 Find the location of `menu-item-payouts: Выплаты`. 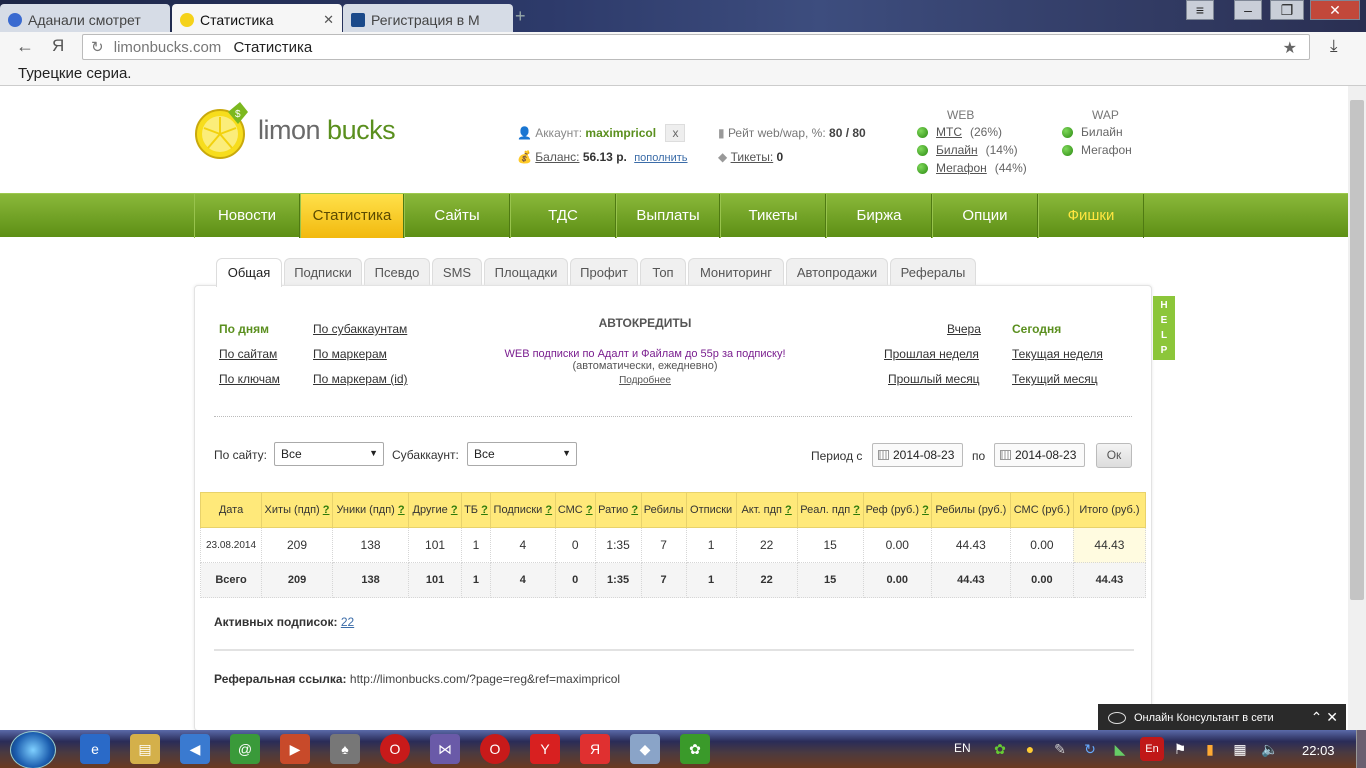

menu-item-payouts: Выплаты is located at coordinates (668, 216).